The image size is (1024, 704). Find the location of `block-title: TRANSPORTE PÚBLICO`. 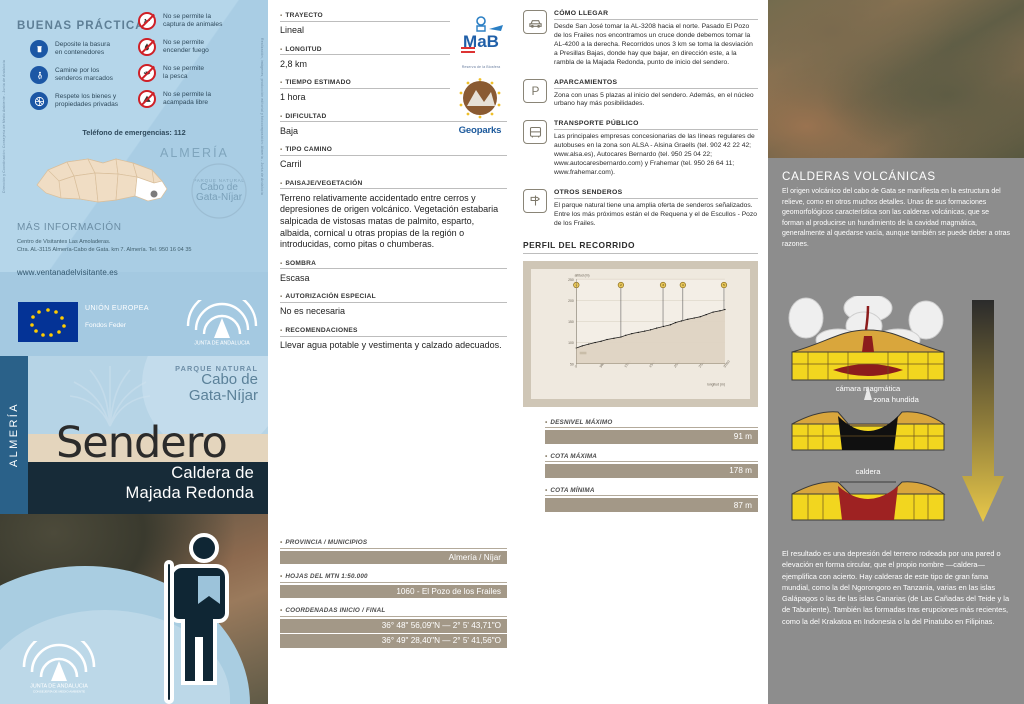

block-title: TRANSPORTE PÚBLICO is located at coordinates (656, 125).